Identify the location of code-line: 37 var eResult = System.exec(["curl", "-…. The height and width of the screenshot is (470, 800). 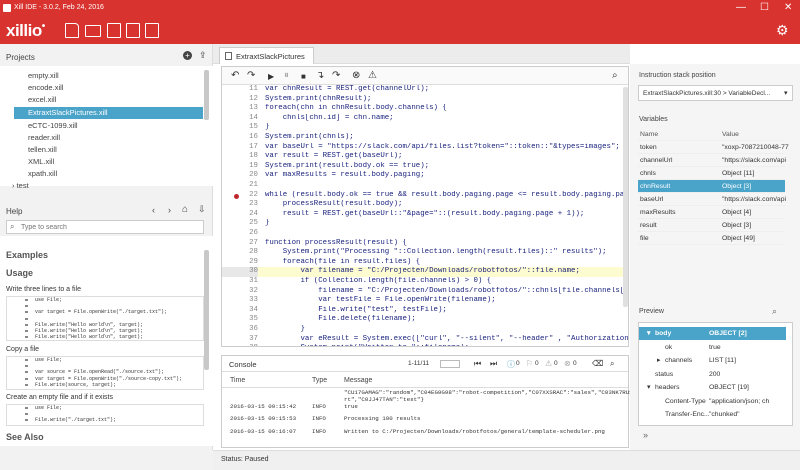
(425, 340).